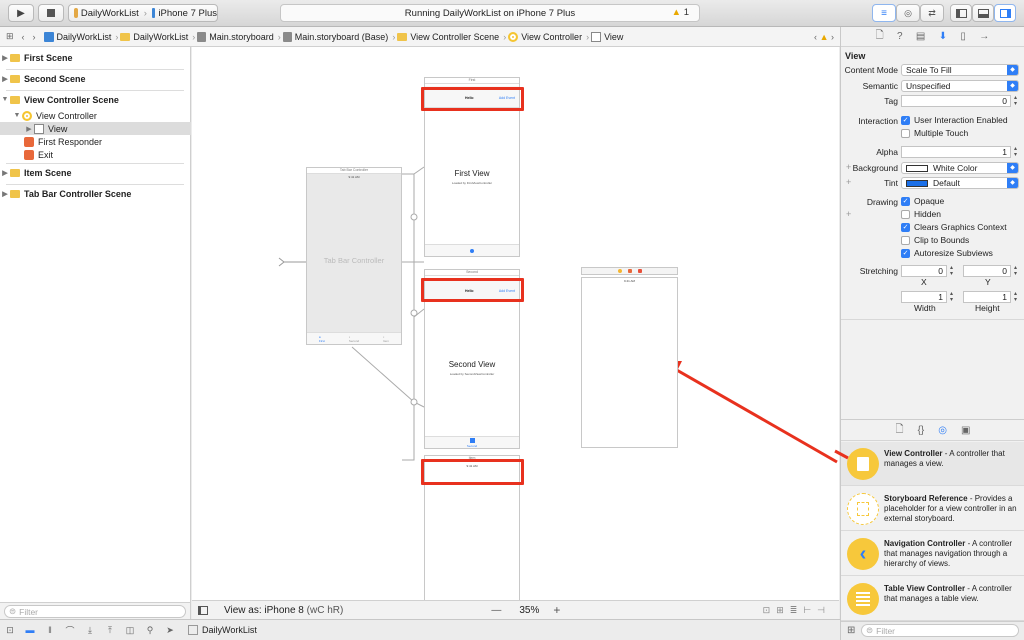 The width and height of the screenshot is (1024, 640). What do you see at coordinates (95, 154) in the screenshot?
I see `outline-item-exit: Exit` at bounding box center [95, 154].